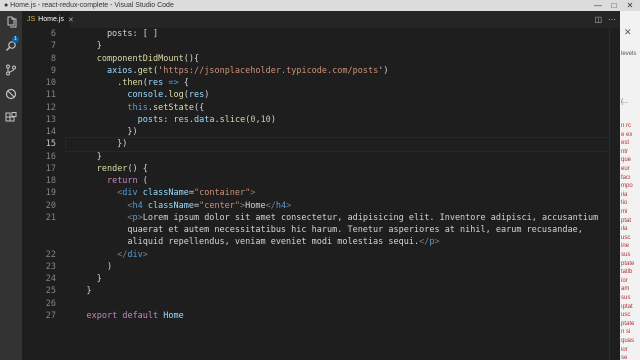 This screenshot has width=640, height=360. What do you see at coordinates (11, 70) in the screenshot?
I see `source-control-icon` at bounding box center [11, 70].